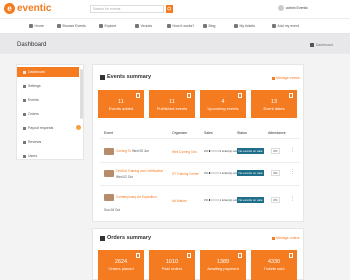  I want to click on logo-text: eventic, so click(34, 8).